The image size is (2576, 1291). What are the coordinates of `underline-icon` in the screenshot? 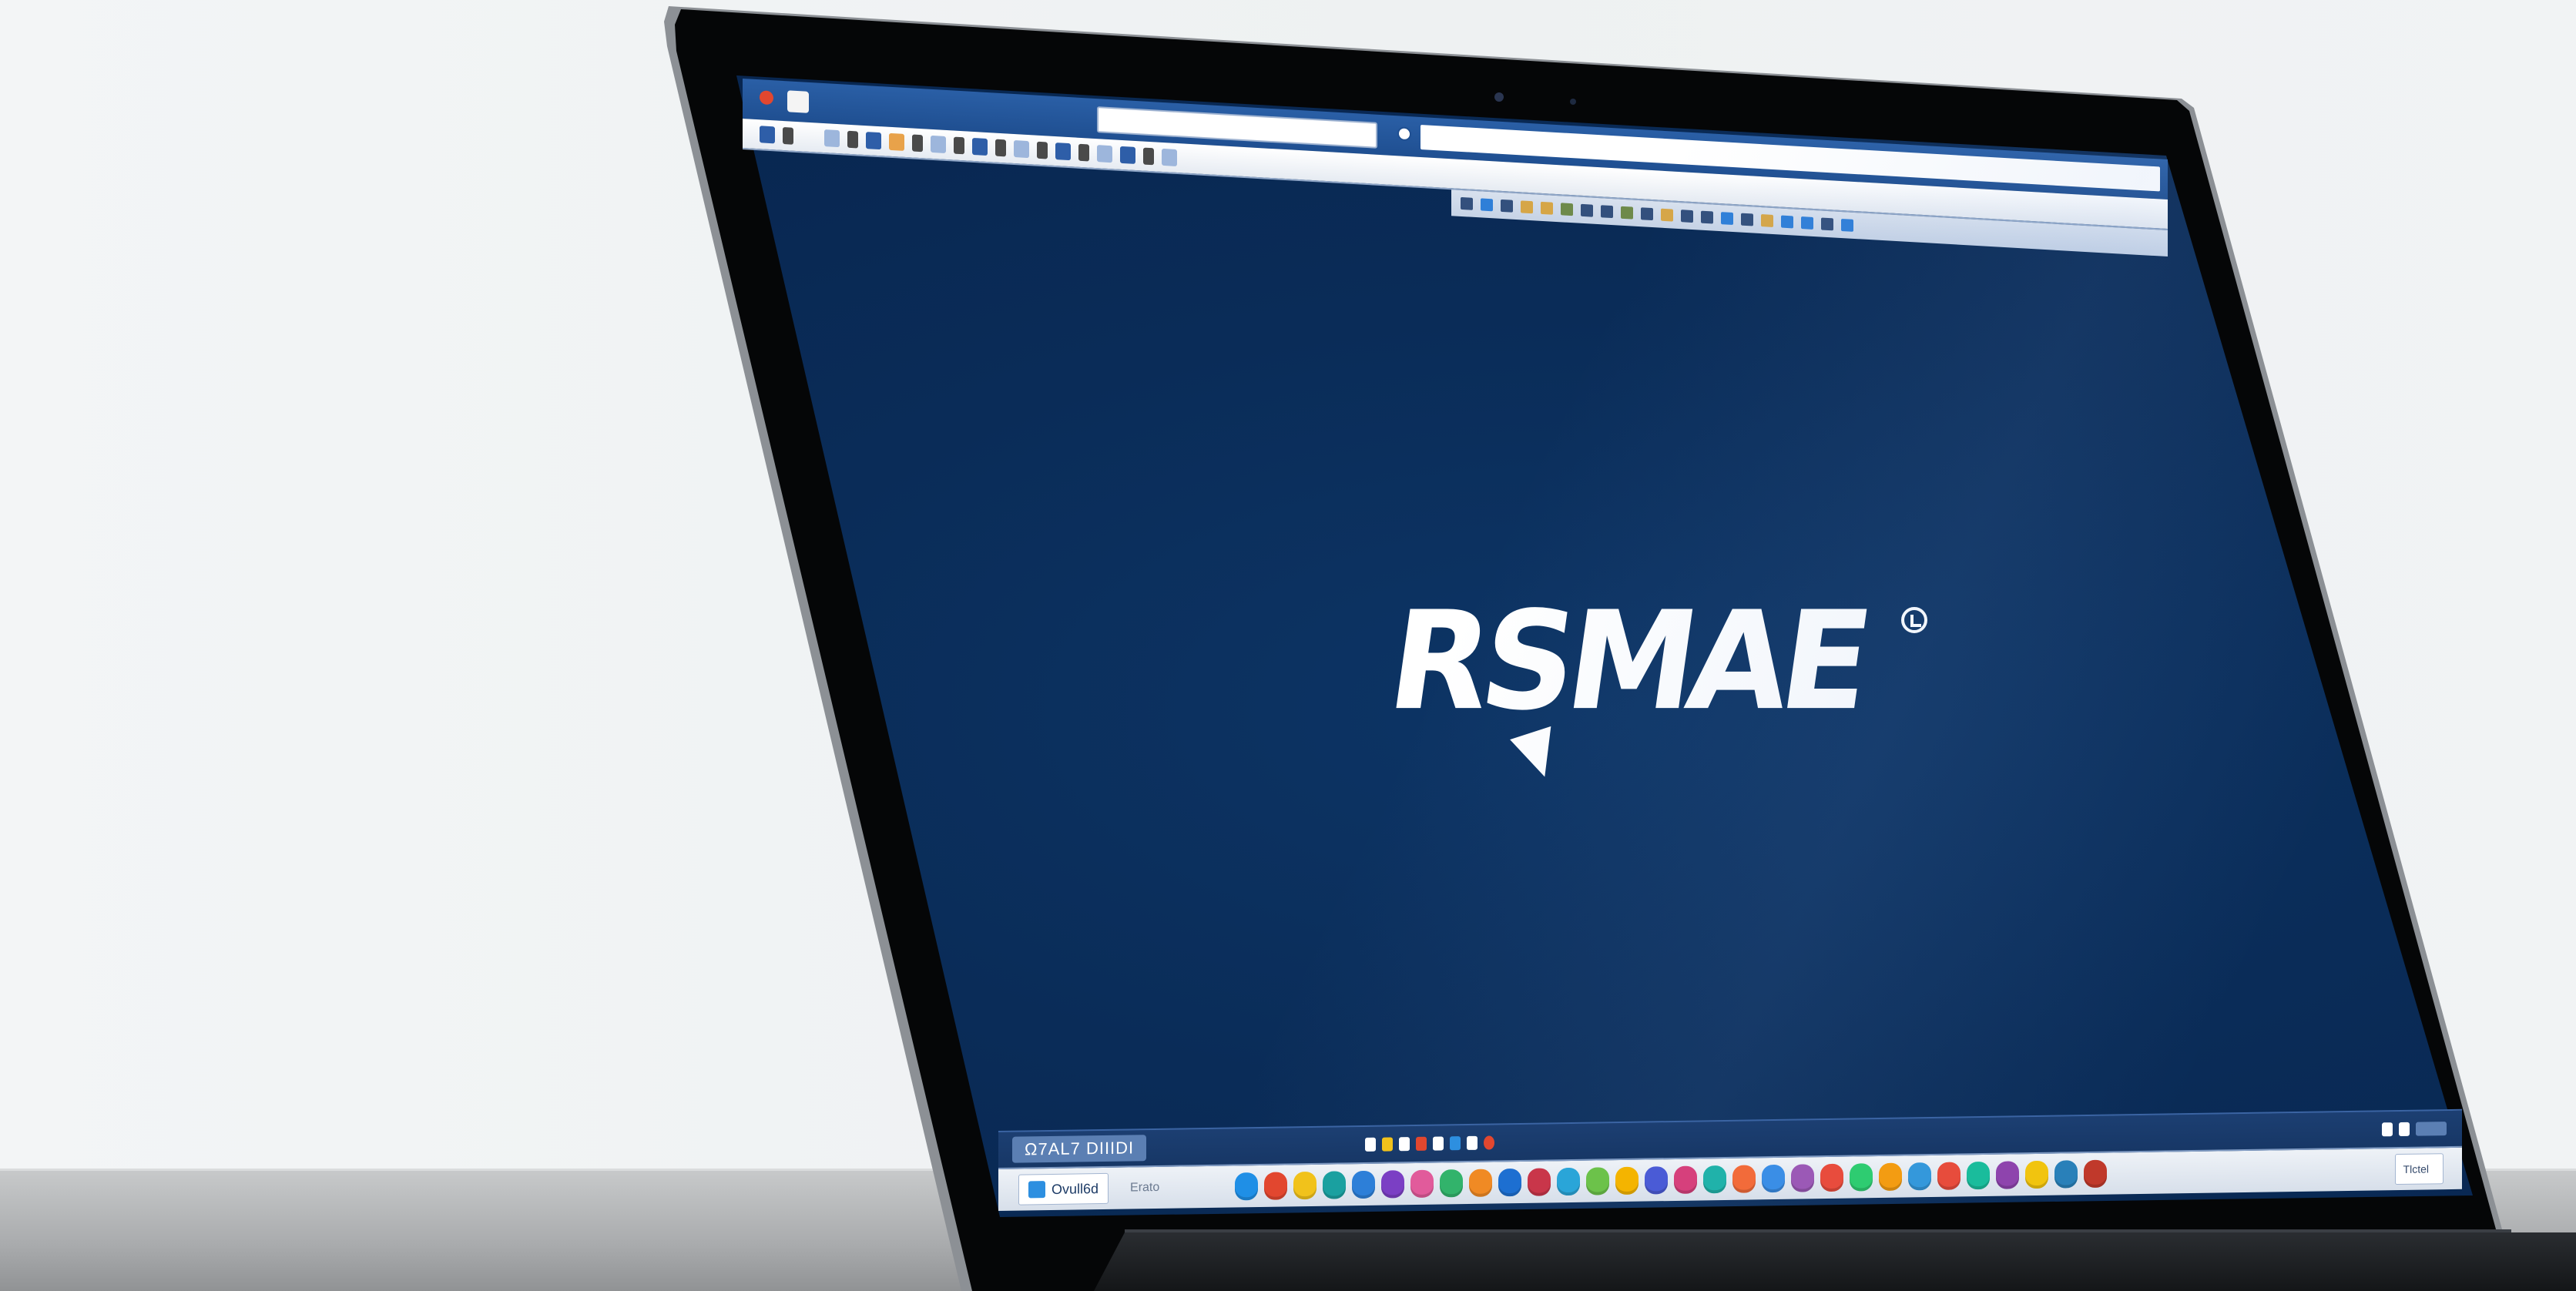 It's located at (1169, 157).